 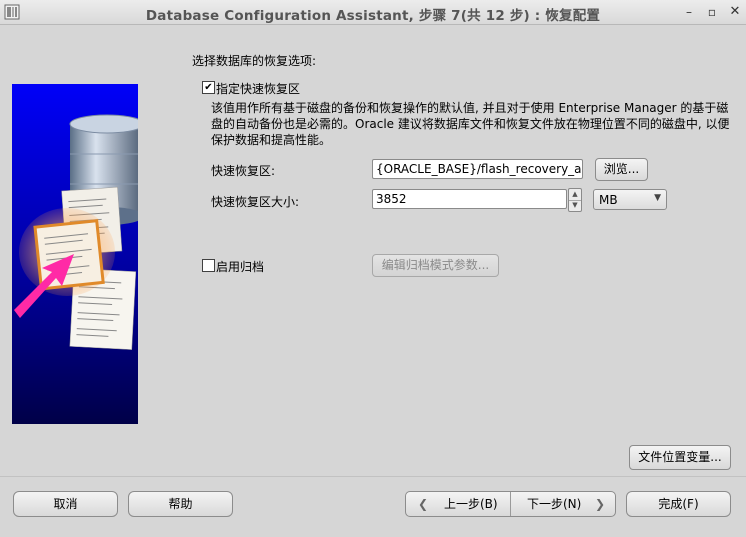 I want to click on back-button: ❮ 上一步(B), so click(x=458, y=504).